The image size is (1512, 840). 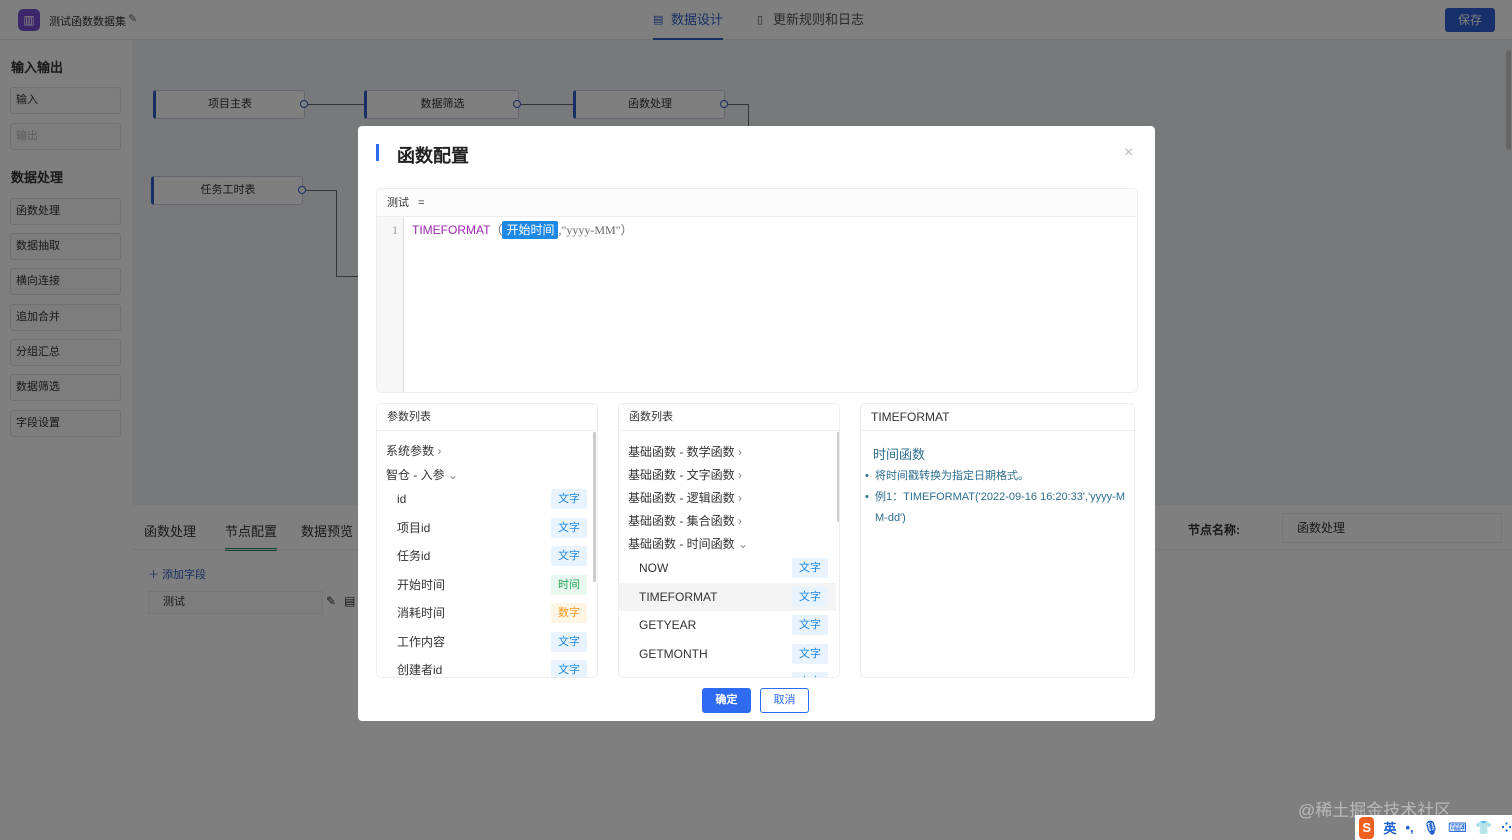 What do you see at coordinates (1457, 828) in the screenshot?
I see `keyboard-icon: ⌨` at bounding box center [1457, 828].